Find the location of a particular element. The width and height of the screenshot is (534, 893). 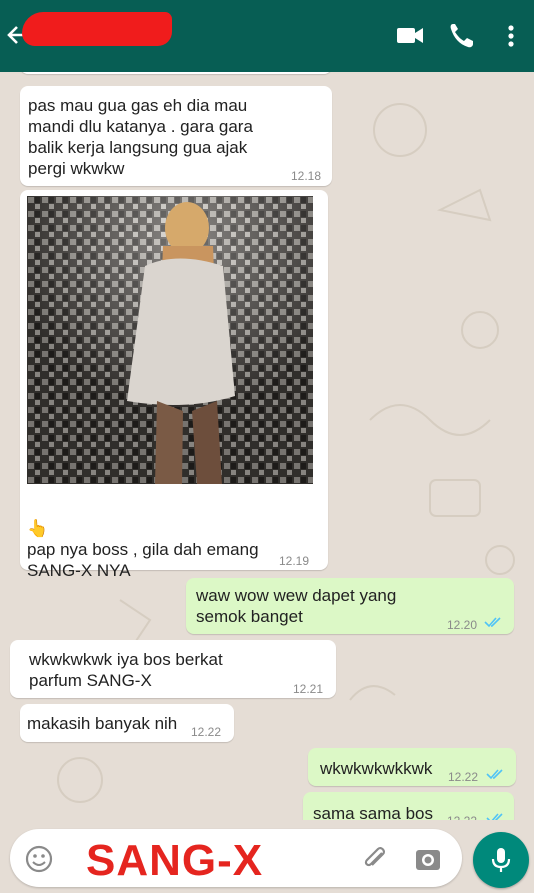

contact-name: redacted is located at coordinates (102, 29).